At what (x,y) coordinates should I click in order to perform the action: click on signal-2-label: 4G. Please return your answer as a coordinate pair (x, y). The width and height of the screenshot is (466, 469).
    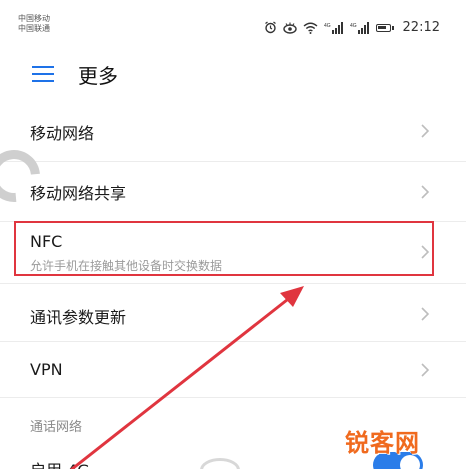
    Looking at the image, I should click on (353, 26).